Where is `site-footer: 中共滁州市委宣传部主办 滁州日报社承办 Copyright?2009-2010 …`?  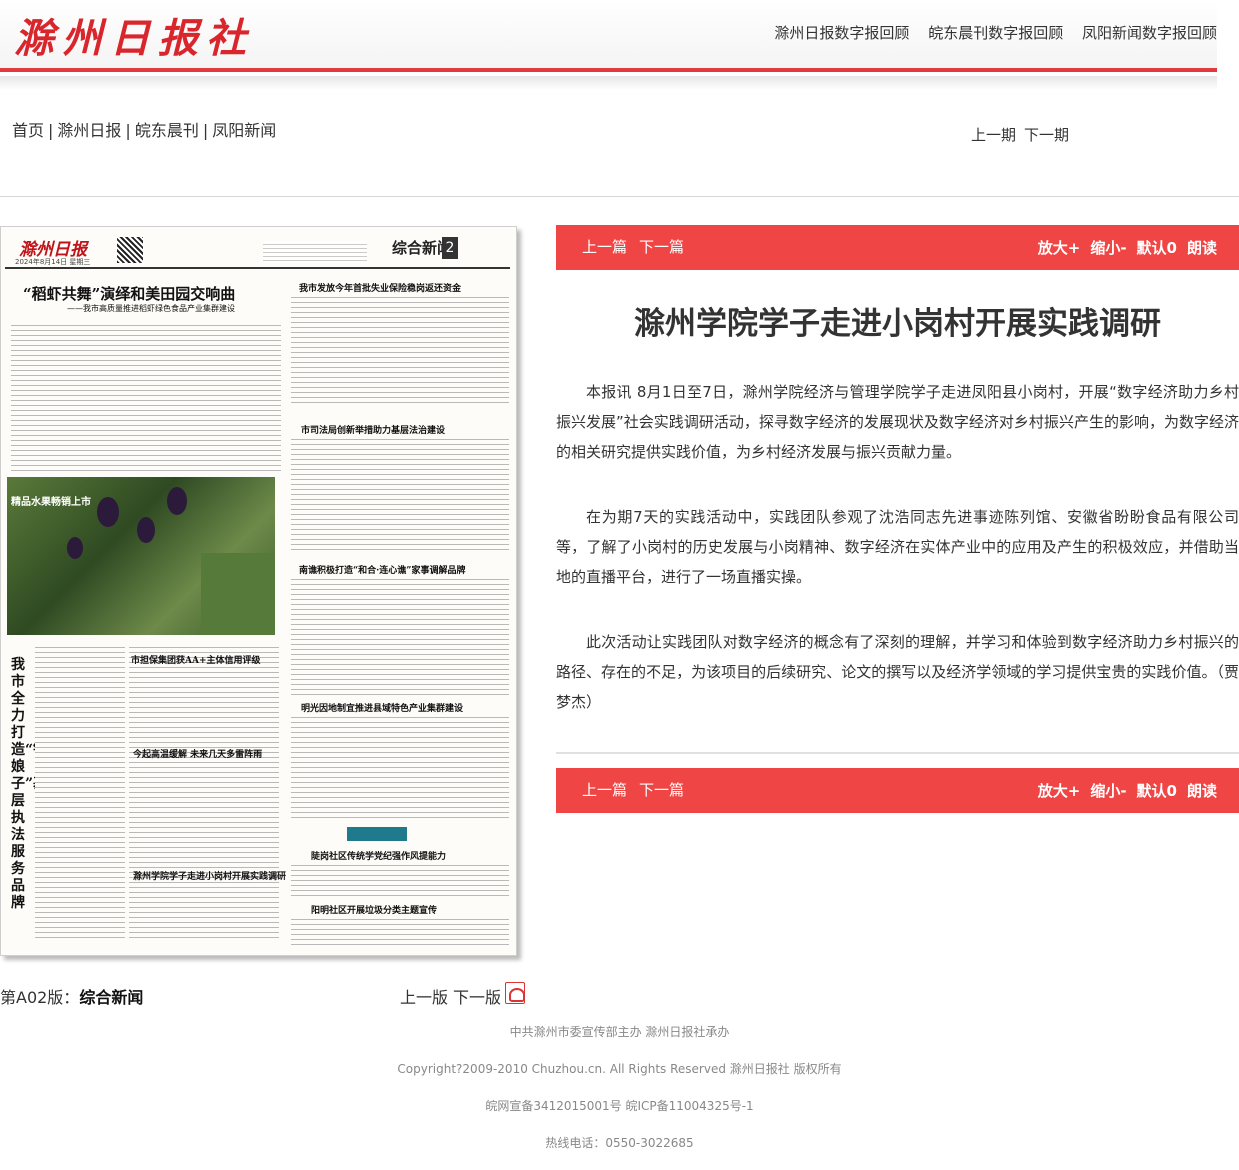 site-footer: 中共滁州市委宣传部主办 滁州日报社承办 Copyright?2009-2010 … is located at coordinates (619, 1097).